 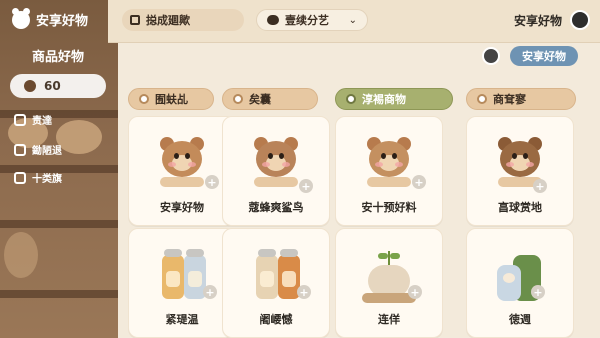 I want to click on product-title: 安十预好料, so click(x=389, y=207).